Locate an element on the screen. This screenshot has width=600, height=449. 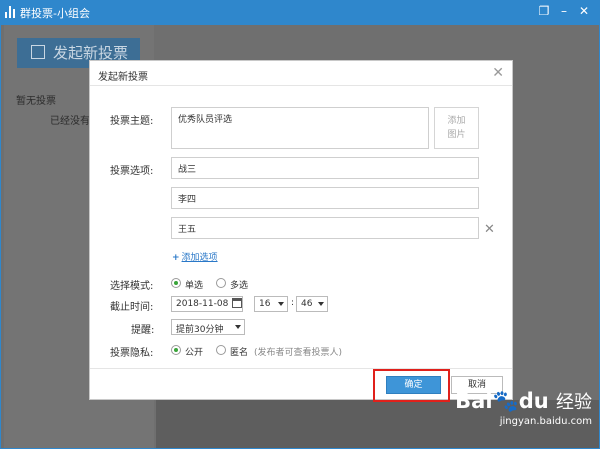
mode-single-label: 单选 is located at coordinates (194, 286).